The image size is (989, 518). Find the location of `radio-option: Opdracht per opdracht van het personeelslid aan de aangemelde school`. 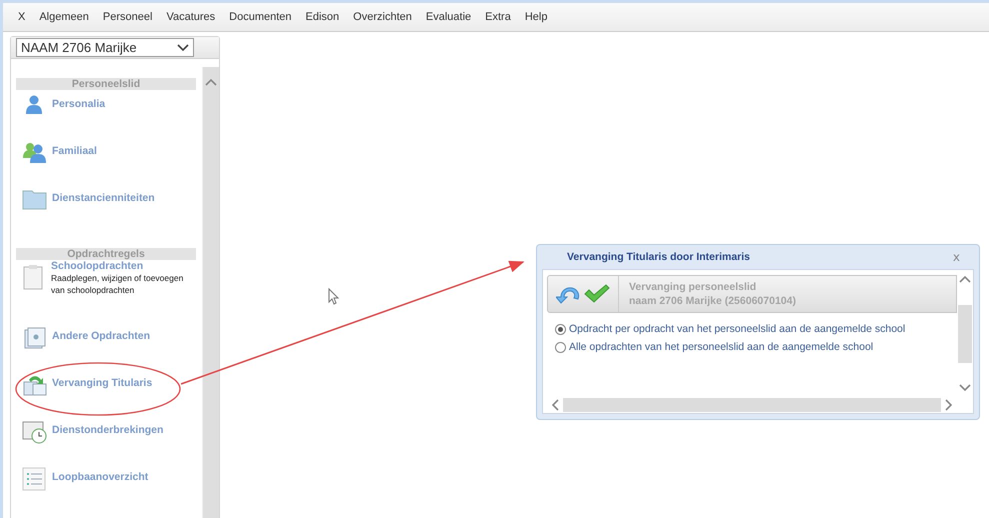

radio-option: Opdracht per opdracht van het personeelslid aan de aangemelde school is located at coordinates (756, 329).